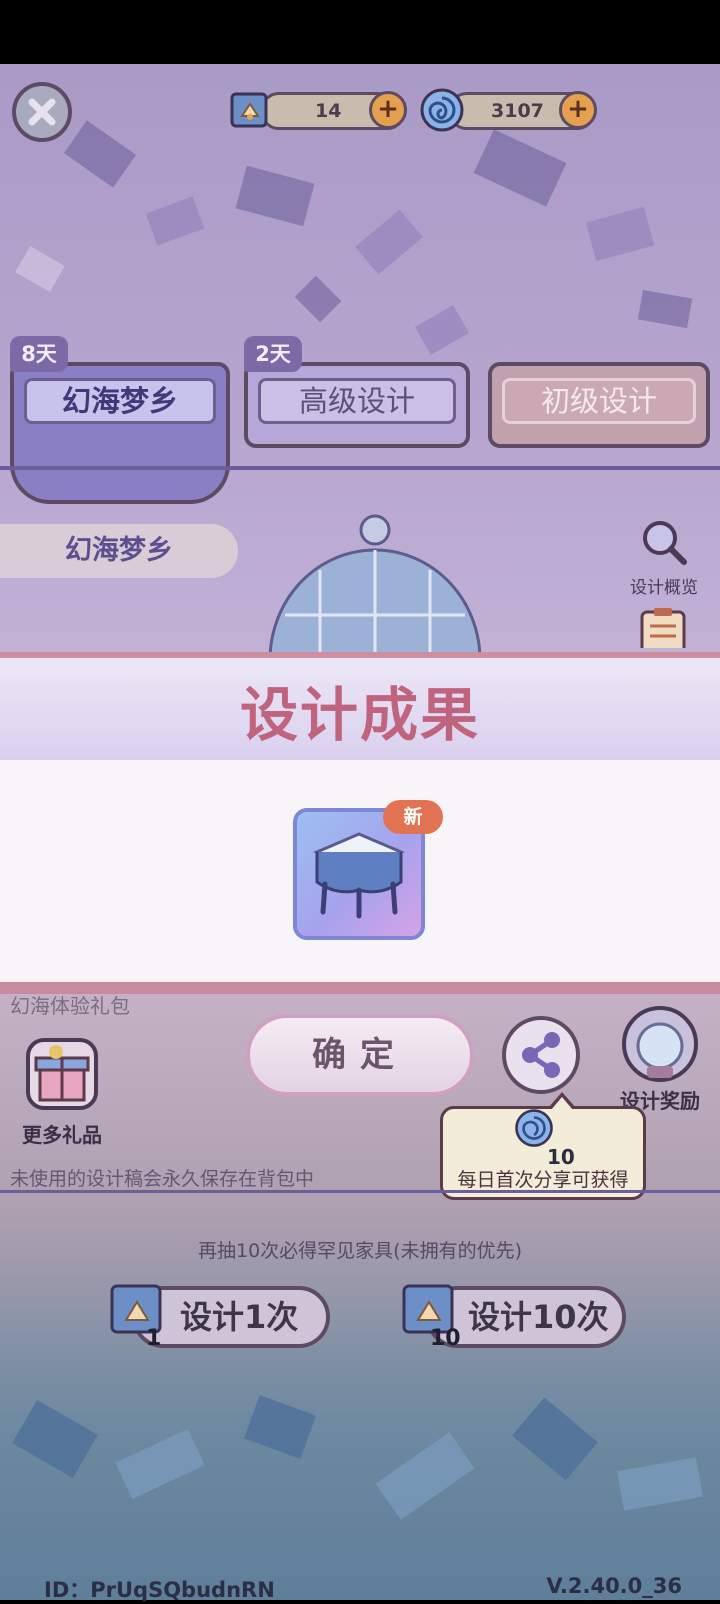 The width and height of the screenshot is (720, 1604). I want to click on buy-tickets-button: +, so click(388, 110).